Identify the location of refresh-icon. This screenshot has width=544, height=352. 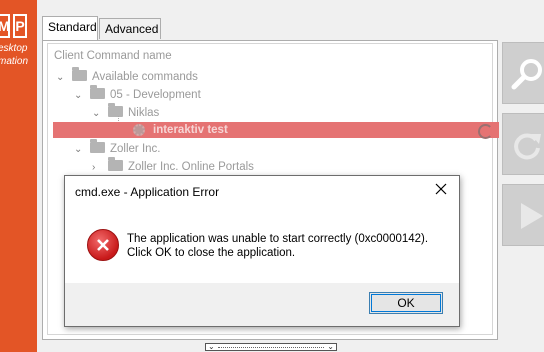
(527, 146).